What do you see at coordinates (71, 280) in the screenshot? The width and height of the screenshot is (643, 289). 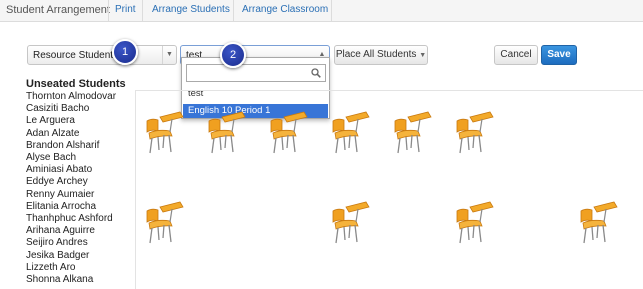 I see `student-item: Shonna Alkana` at bounding box center [71, 280].